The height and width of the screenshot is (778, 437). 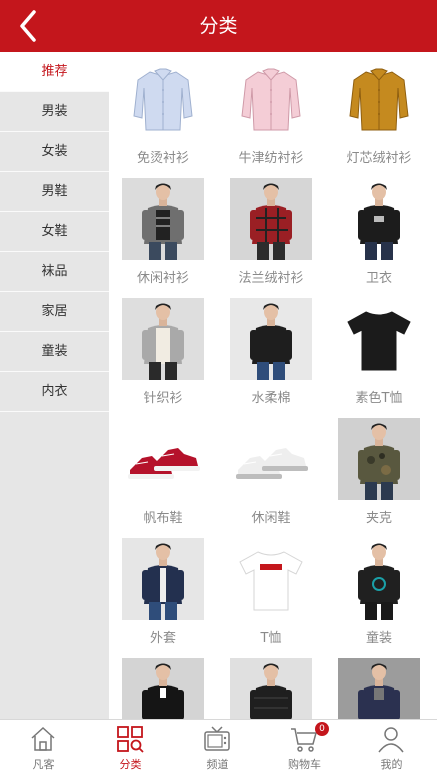 I want to click on home-icon, so click(x=43, y=739).